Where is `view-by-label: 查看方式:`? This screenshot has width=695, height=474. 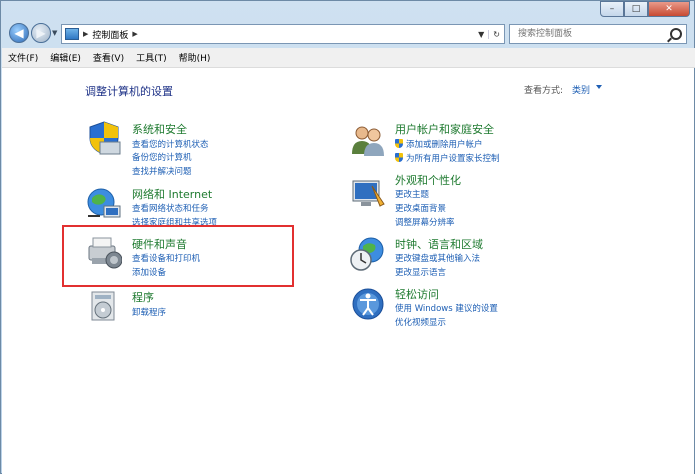 view-by-label: 查看方式: is located at coordinates (544, 91).